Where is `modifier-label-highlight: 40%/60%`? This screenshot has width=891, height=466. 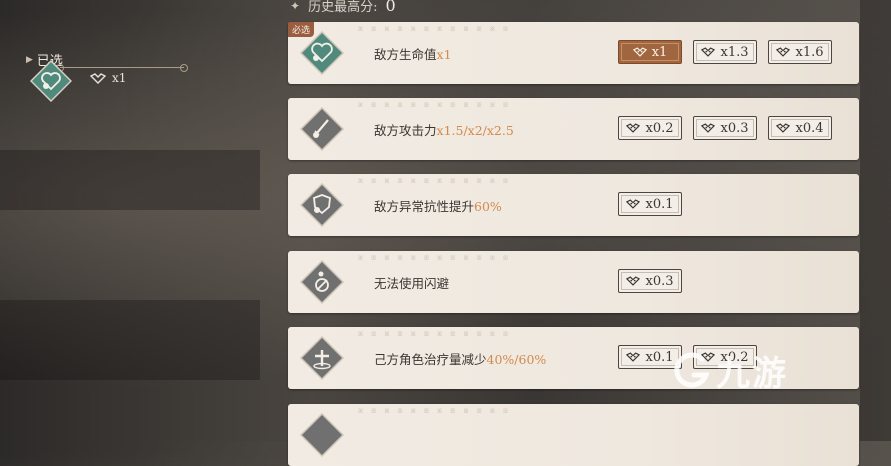 modifier-label-highlight: 40%/60% is located at coordinates (516, 359).